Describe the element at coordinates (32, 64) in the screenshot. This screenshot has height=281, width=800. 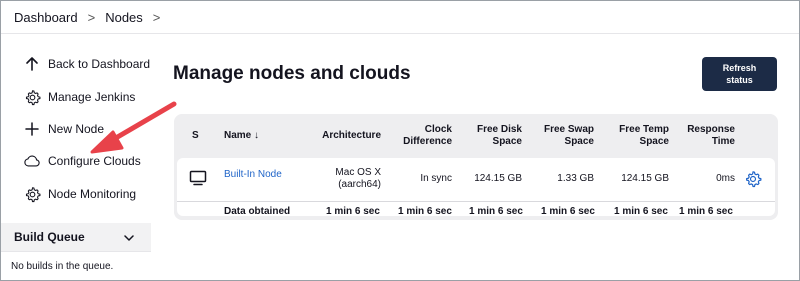
I see `arrow-up-icon` at that location.